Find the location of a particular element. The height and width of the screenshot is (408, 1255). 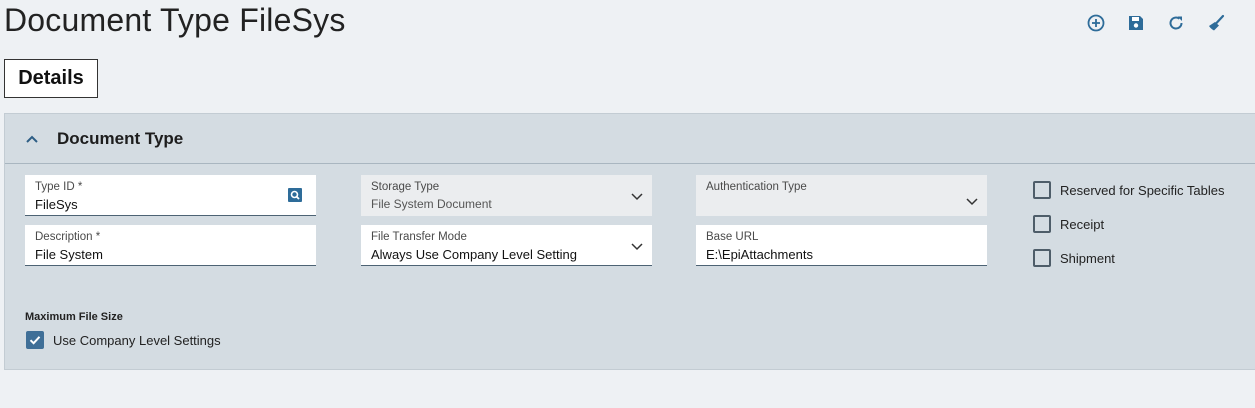

checkbox-label: Use Company Level Settings is located at coordinates (137, 340).